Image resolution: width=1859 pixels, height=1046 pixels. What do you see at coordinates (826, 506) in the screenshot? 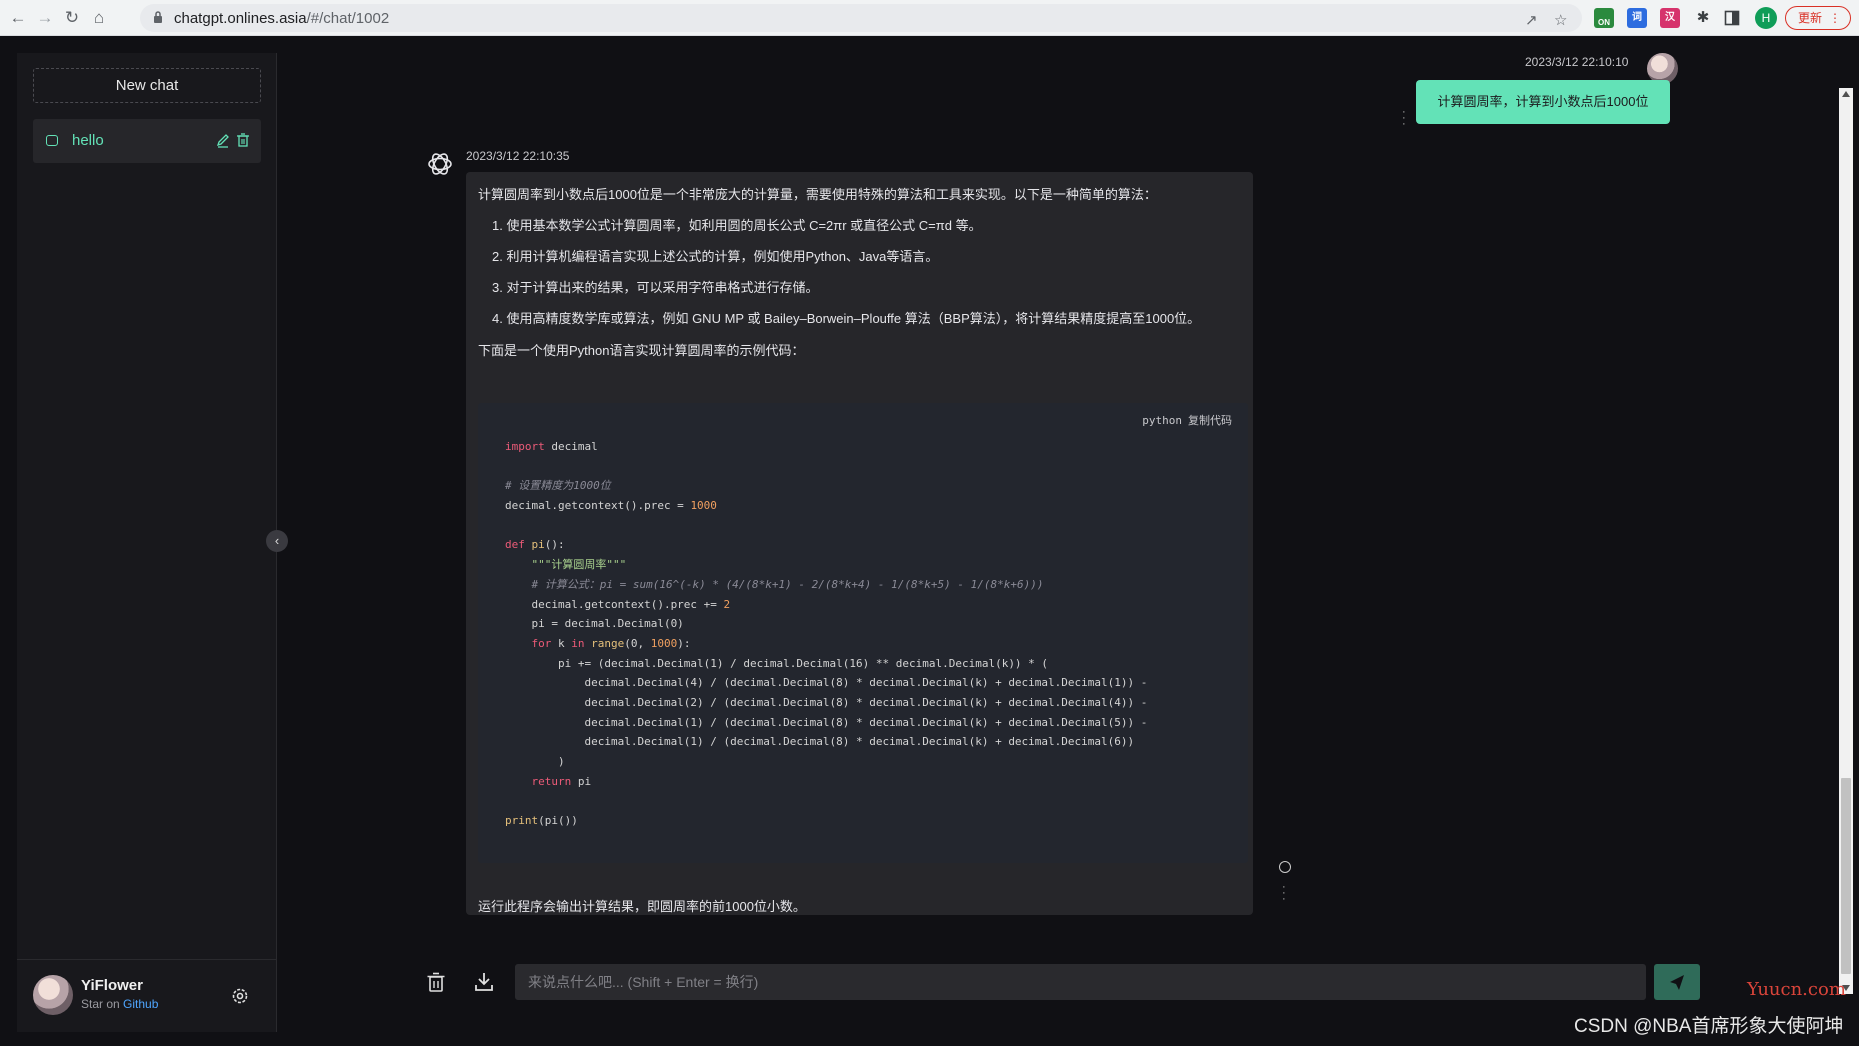
I see `code-line: decimal.getcontext().prec = 1000` at bounding box center [826, 506].